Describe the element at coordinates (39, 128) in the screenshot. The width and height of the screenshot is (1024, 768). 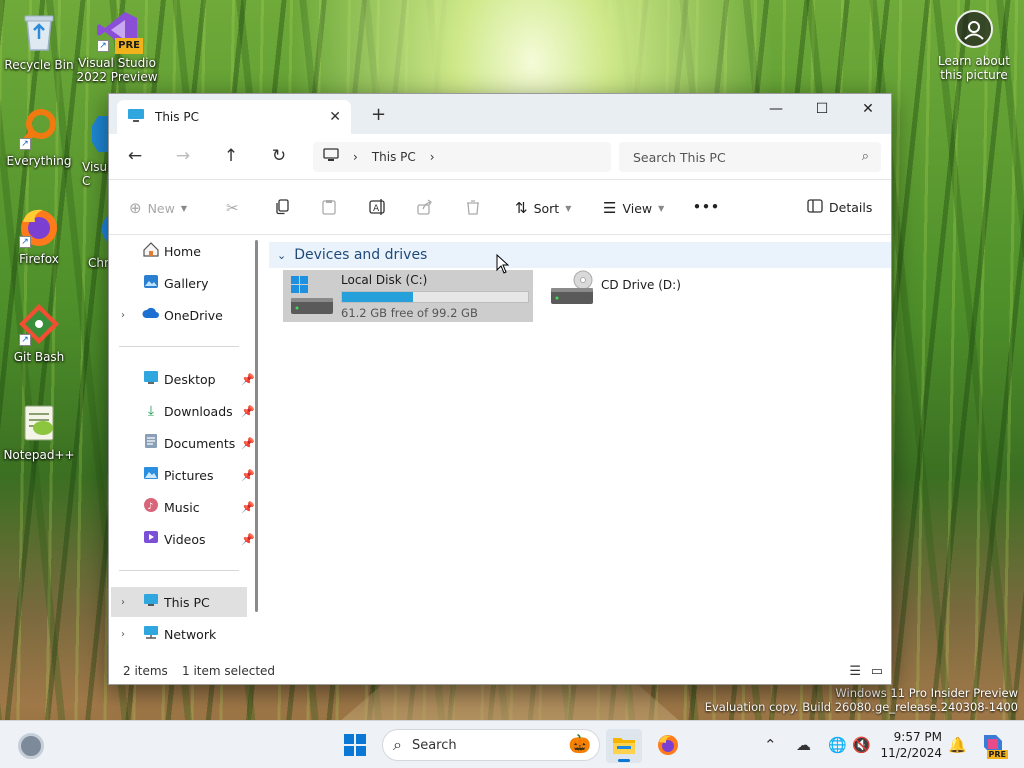
I see `everything-search-icon: ↗` at that location.